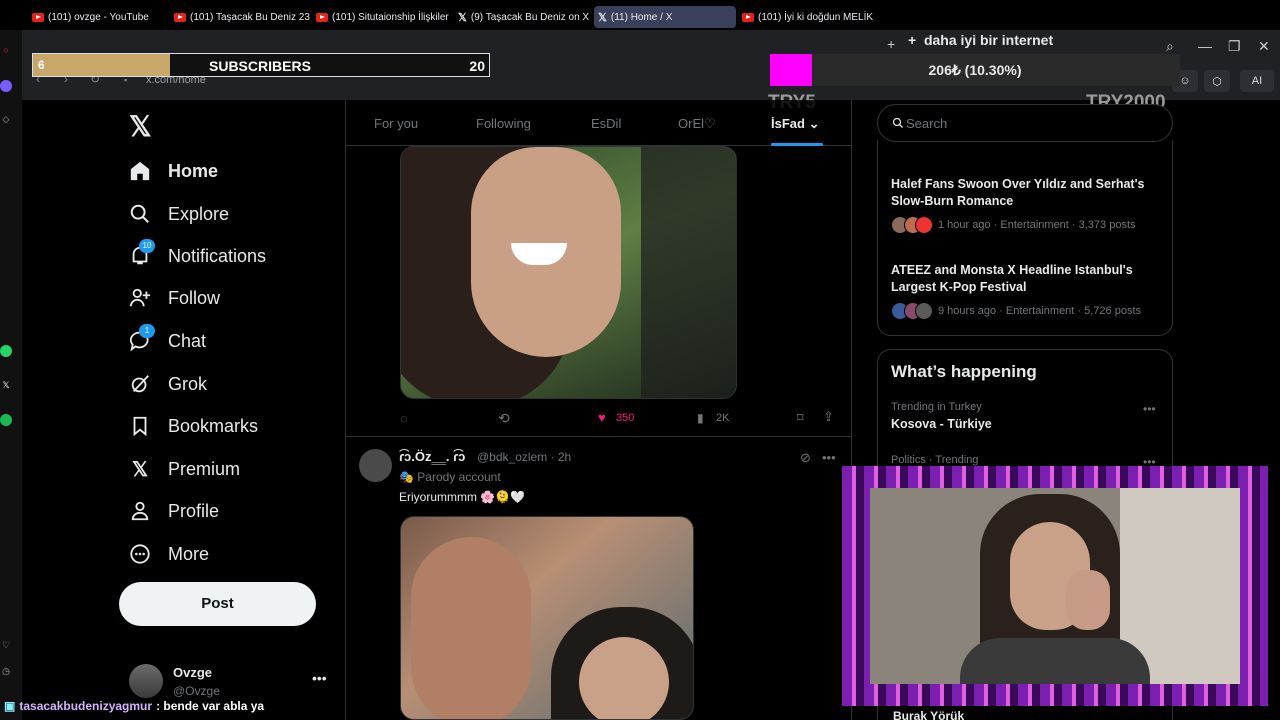  Describe the element at coordinates (6, 420) in the screenshot. I see `spotify-icon` at that location.